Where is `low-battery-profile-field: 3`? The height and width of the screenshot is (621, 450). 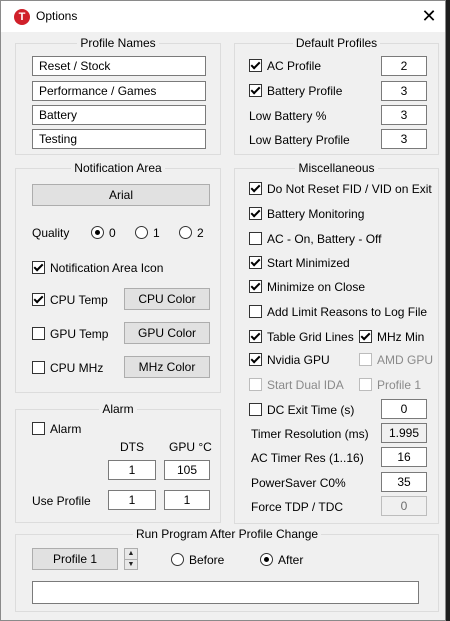 low-battery-profile-field: 3 is located at coordinates (404, 139).